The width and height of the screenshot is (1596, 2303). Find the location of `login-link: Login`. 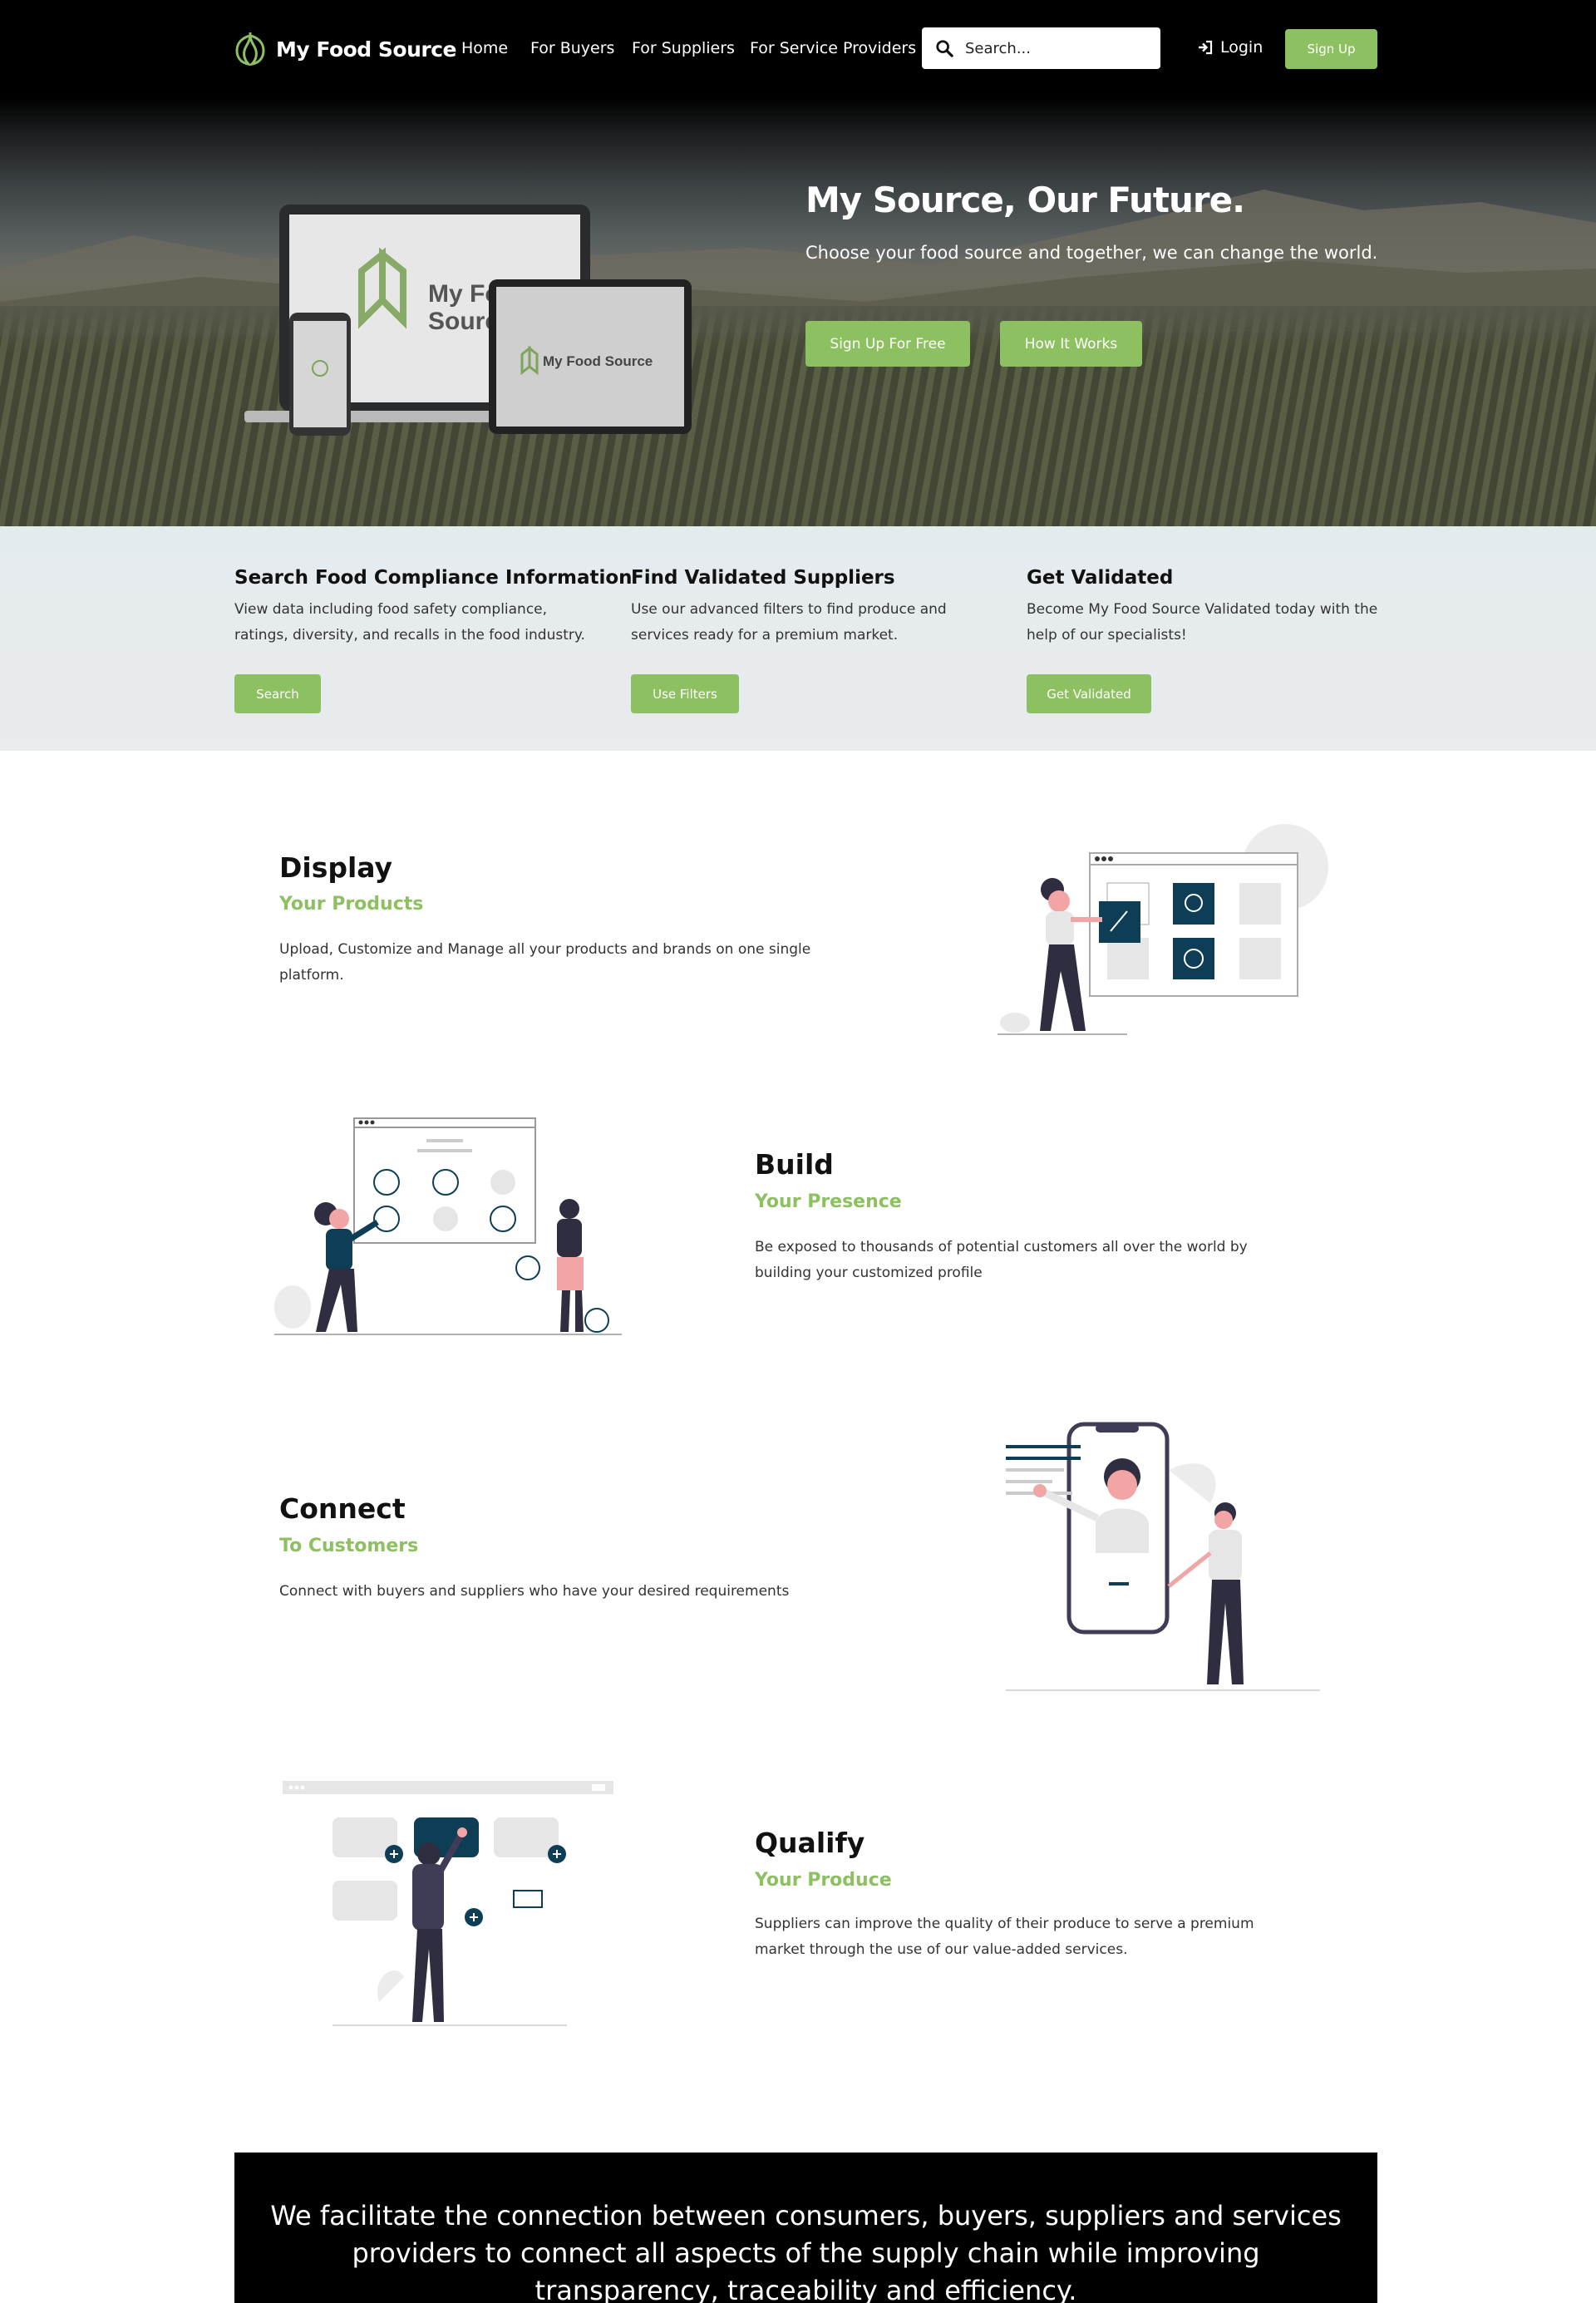

login-link: Login is located at coordinates (1230, 47).